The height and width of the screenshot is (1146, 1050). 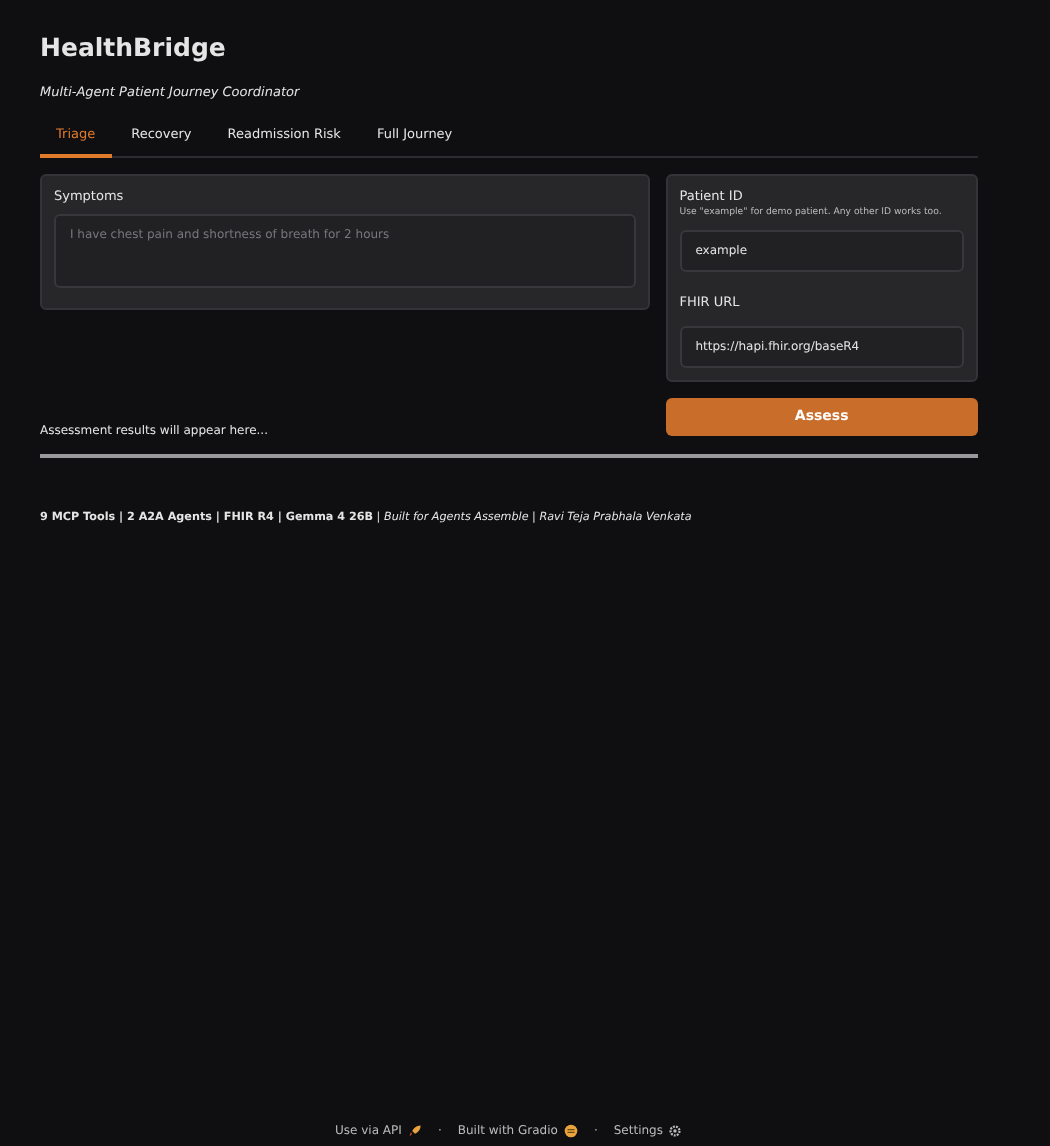 I want to click on settings-icon, so click(x=675, y=1131).